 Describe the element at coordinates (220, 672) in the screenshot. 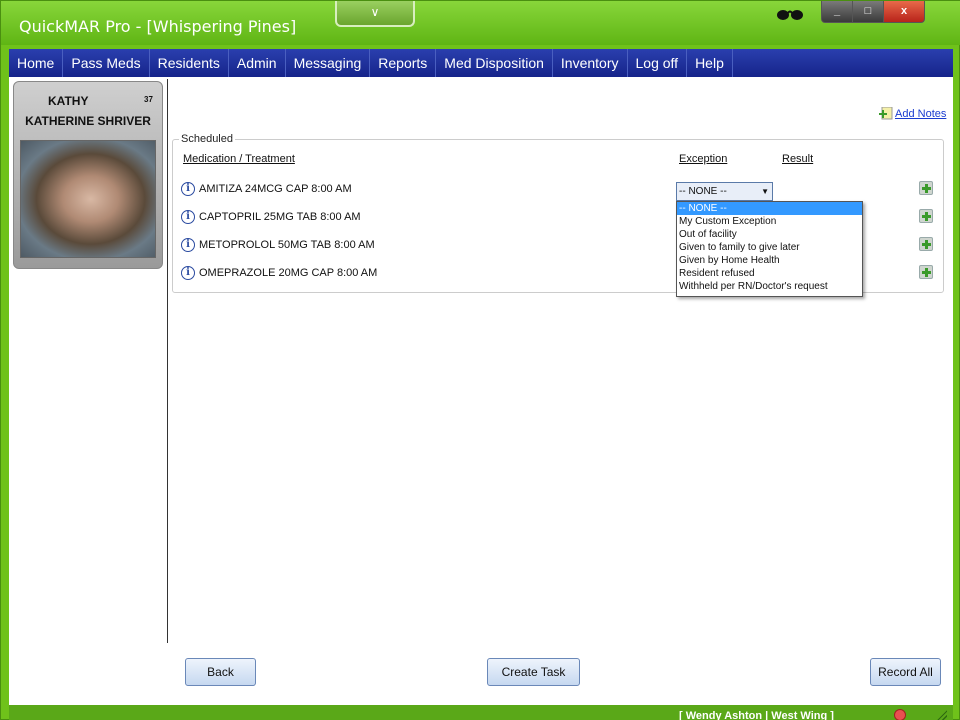

I see `back-button: Back` at that location.